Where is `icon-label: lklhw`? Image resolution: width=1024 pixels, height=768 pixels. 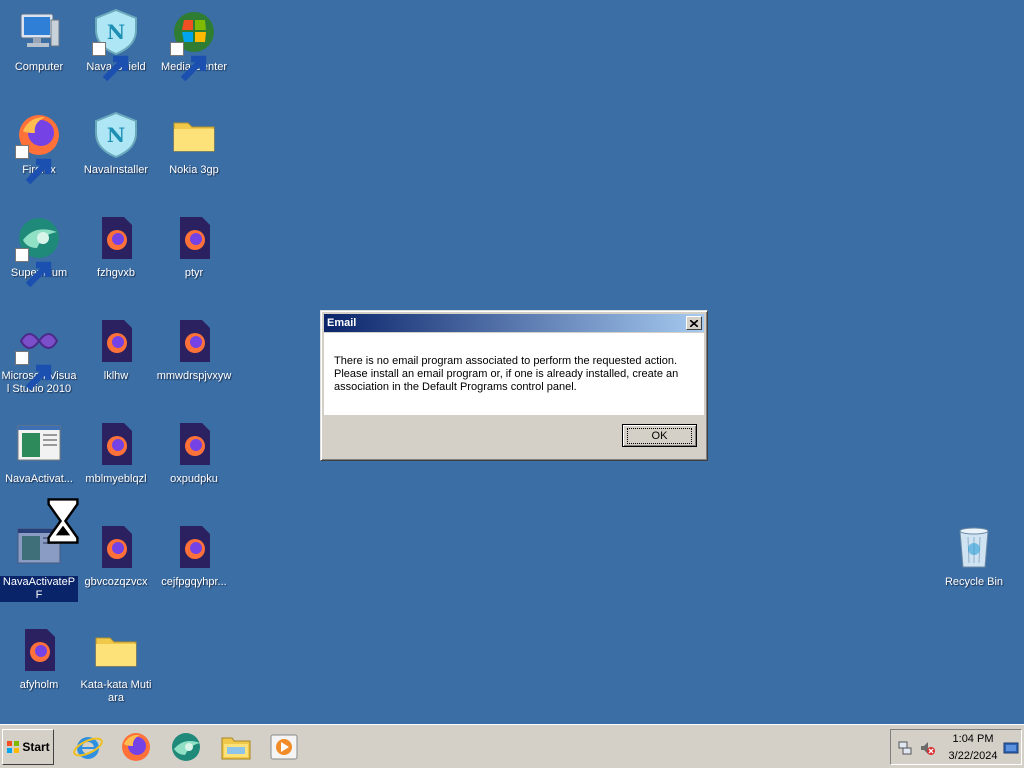
icon-label: lklhw is located at coordinates (116, 376).